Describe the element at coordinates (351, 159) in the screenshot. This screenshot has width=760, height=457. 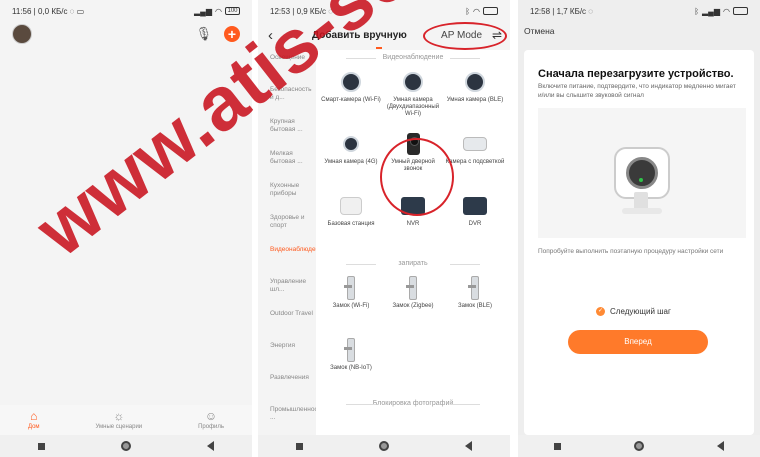
I see `device-4g-camera: Умная камера (4G)` at that location.